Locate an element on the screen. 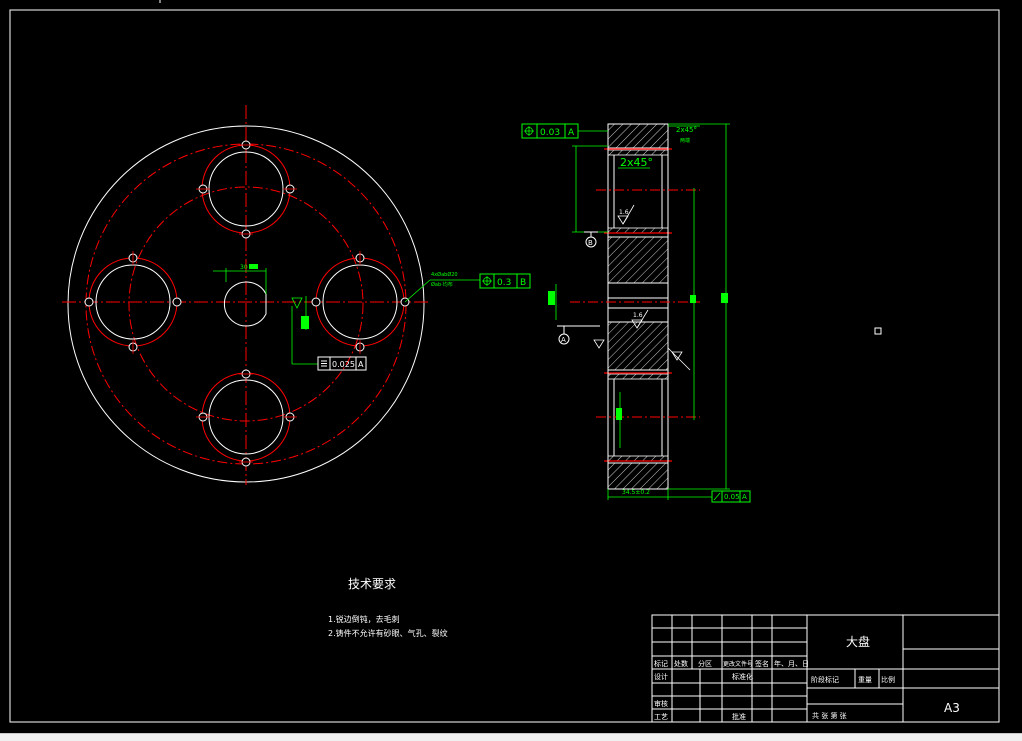  key-depth-tolerance-mark is located at coordinates (305, 322).